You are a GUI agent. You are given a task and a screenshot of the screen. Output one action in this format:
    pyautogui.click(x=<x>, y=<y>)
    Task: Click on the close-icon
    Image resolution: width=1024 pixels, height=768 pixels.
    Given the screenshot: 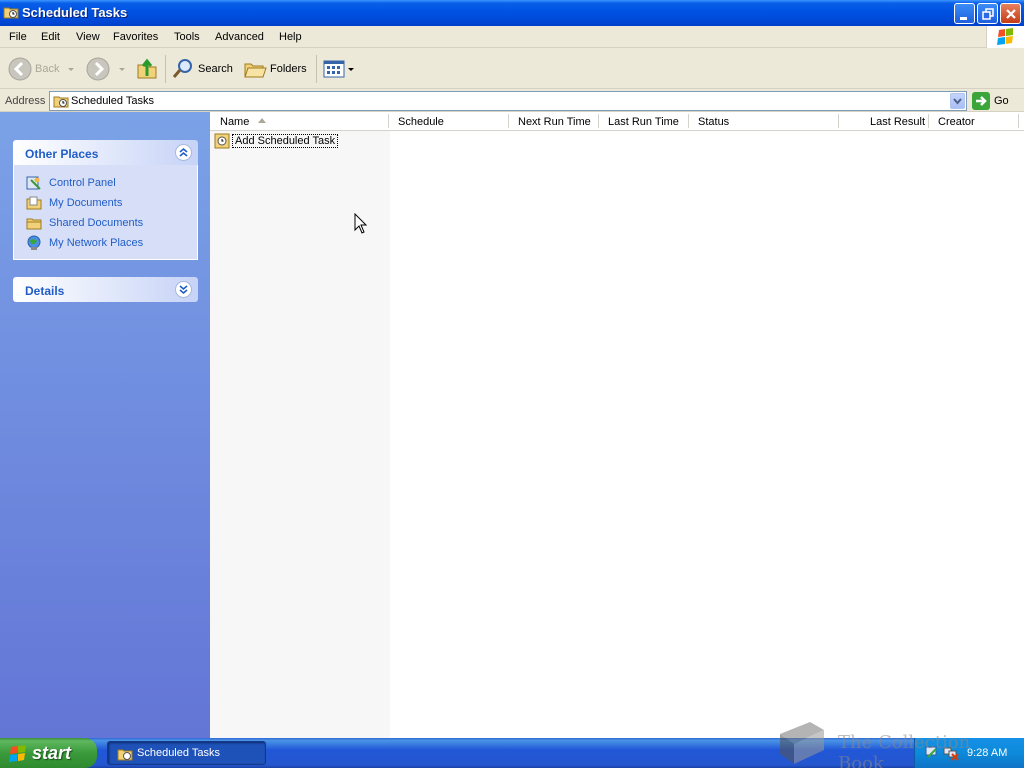 What is the action you would take?
    pyautogui.click(x=1011, y=14)
    